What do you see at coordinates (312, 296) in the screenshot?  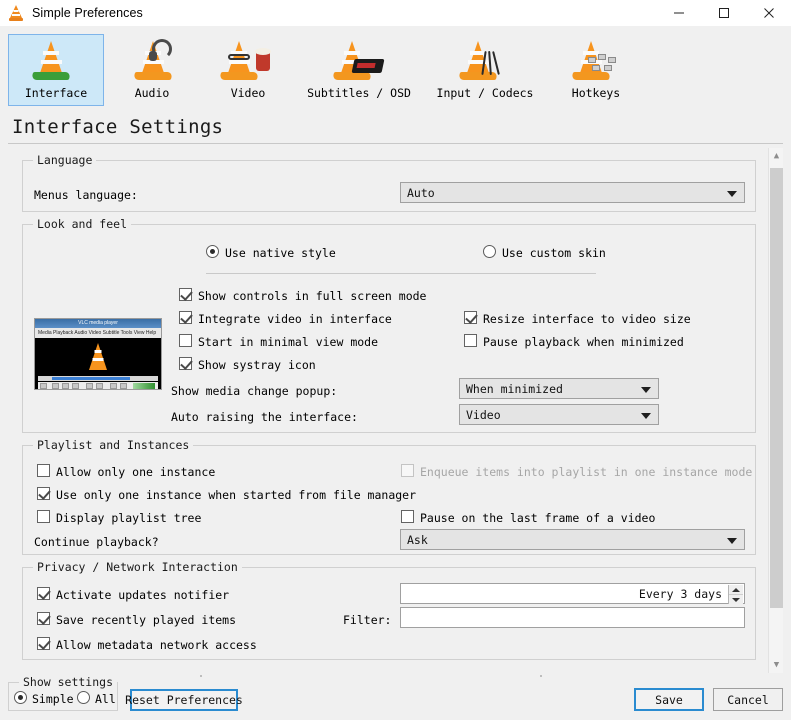 I see `show-controls-fullscreen-label: Show controls in full screen mode` at bounding box center [312, 296].